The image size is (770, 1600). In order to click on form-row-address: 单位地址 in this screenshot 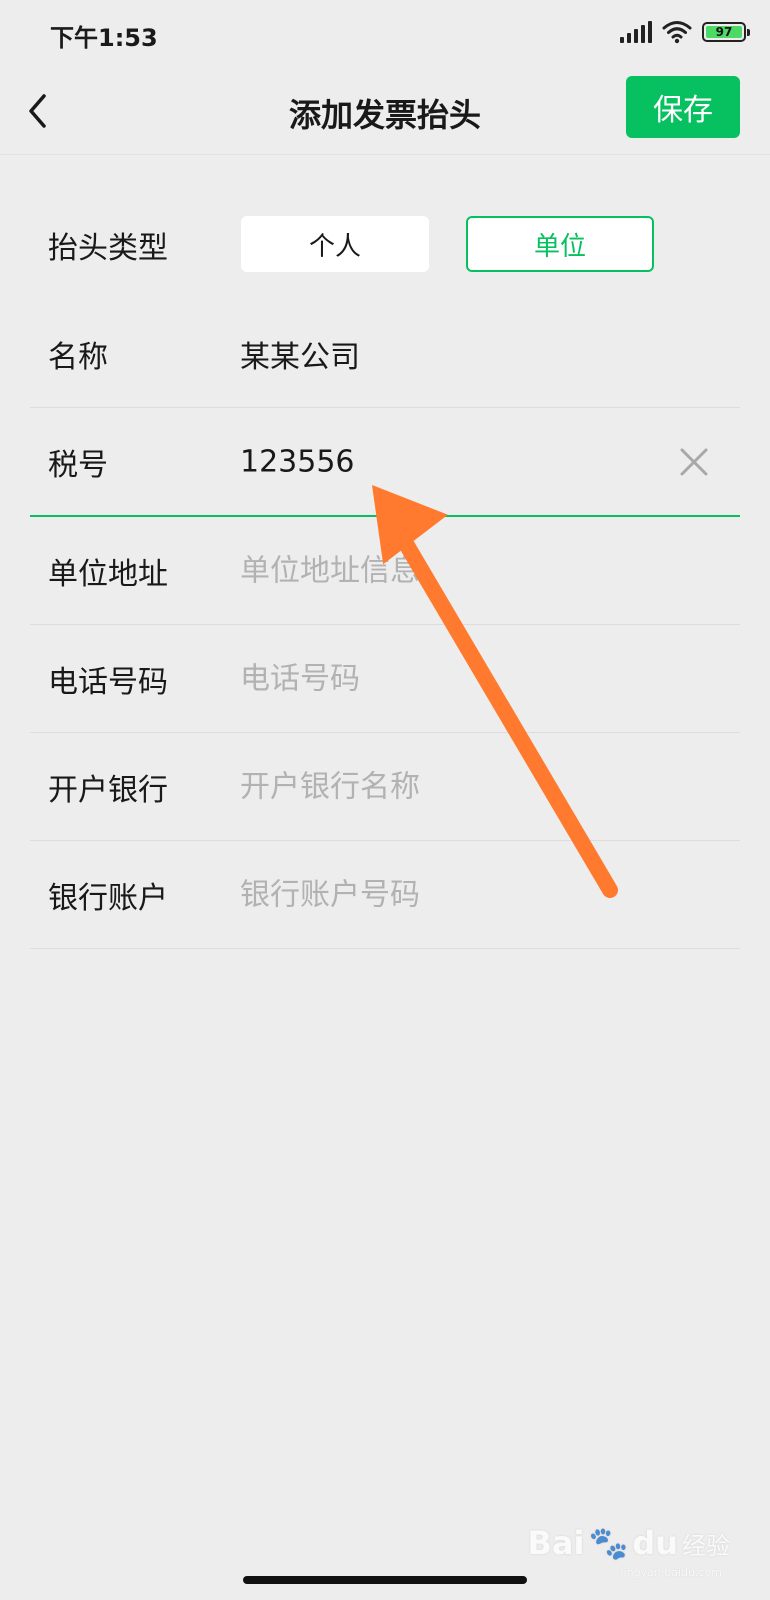, I will do `click(385, 571)`.